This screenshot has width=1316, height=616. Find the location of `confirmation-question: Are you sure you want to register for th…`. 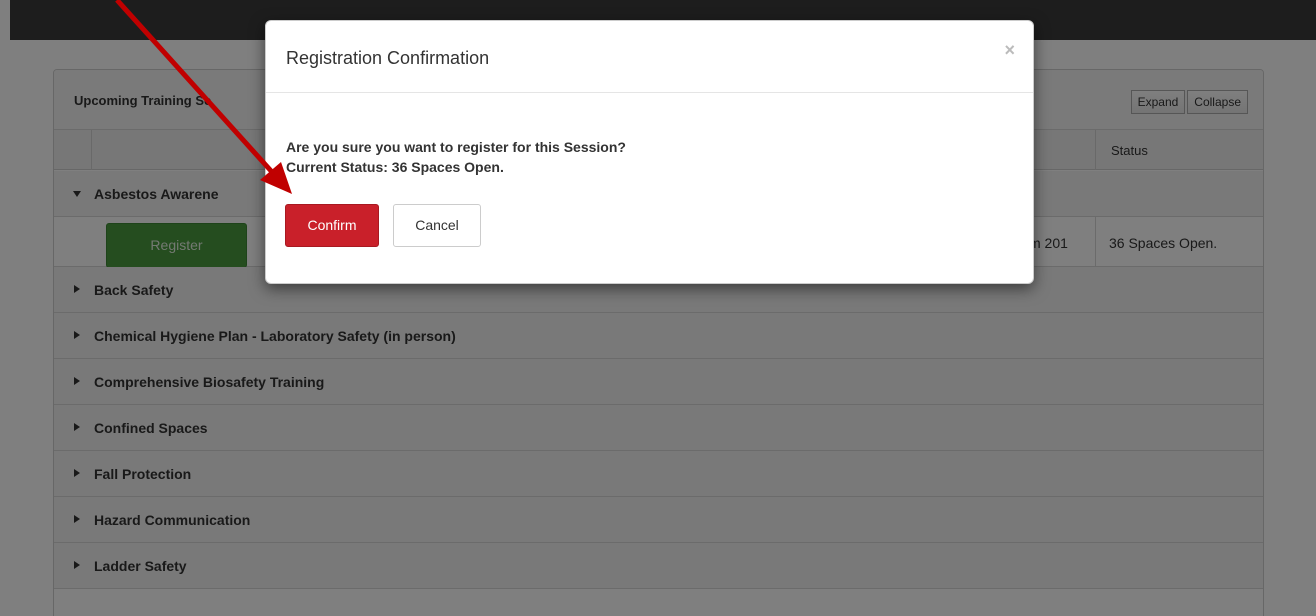

confirmation-question: Are you sure you want to register for th… is located at coordinates (456, 147).